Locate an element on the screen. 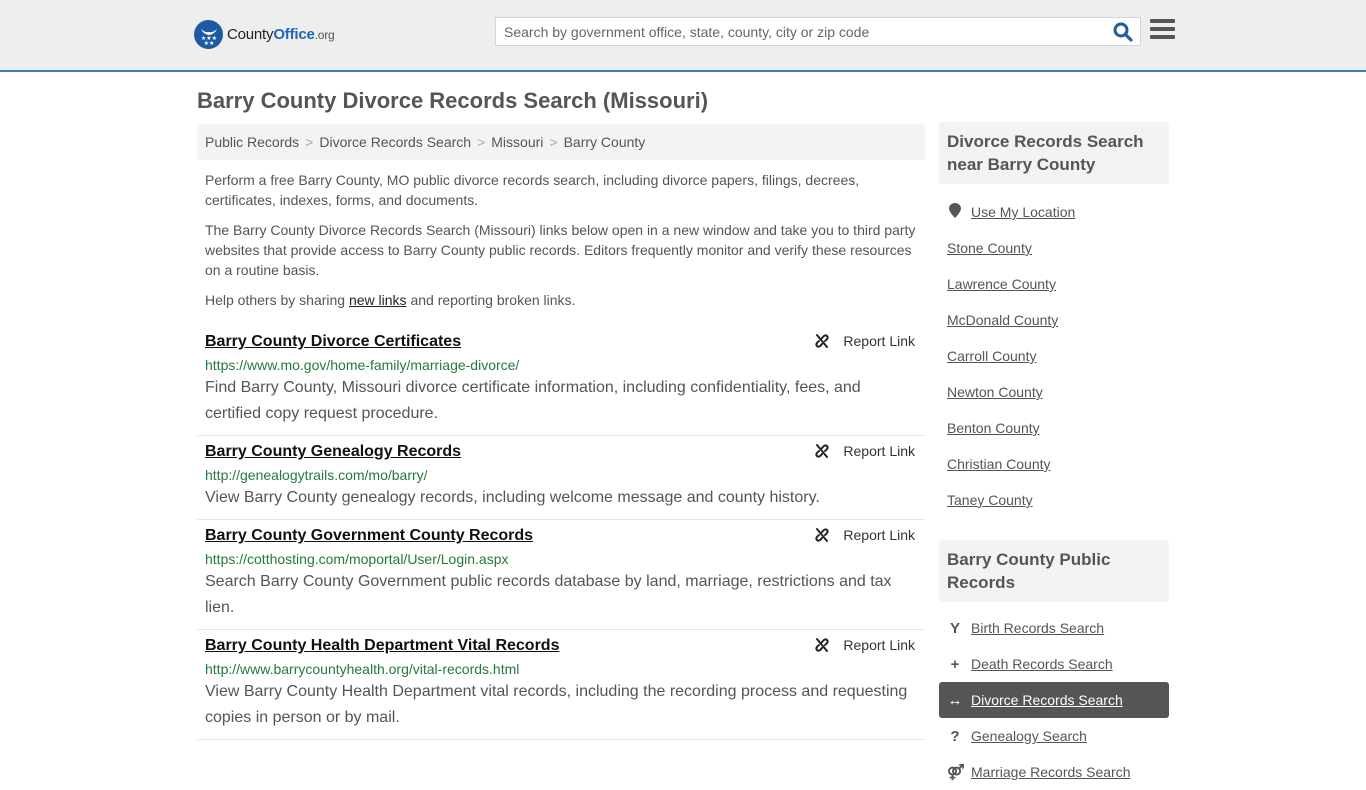 The width and height of the screenshot is (1366, 790). breadcrumb-barry-county: Barry County is located at coordinates (605, 142).